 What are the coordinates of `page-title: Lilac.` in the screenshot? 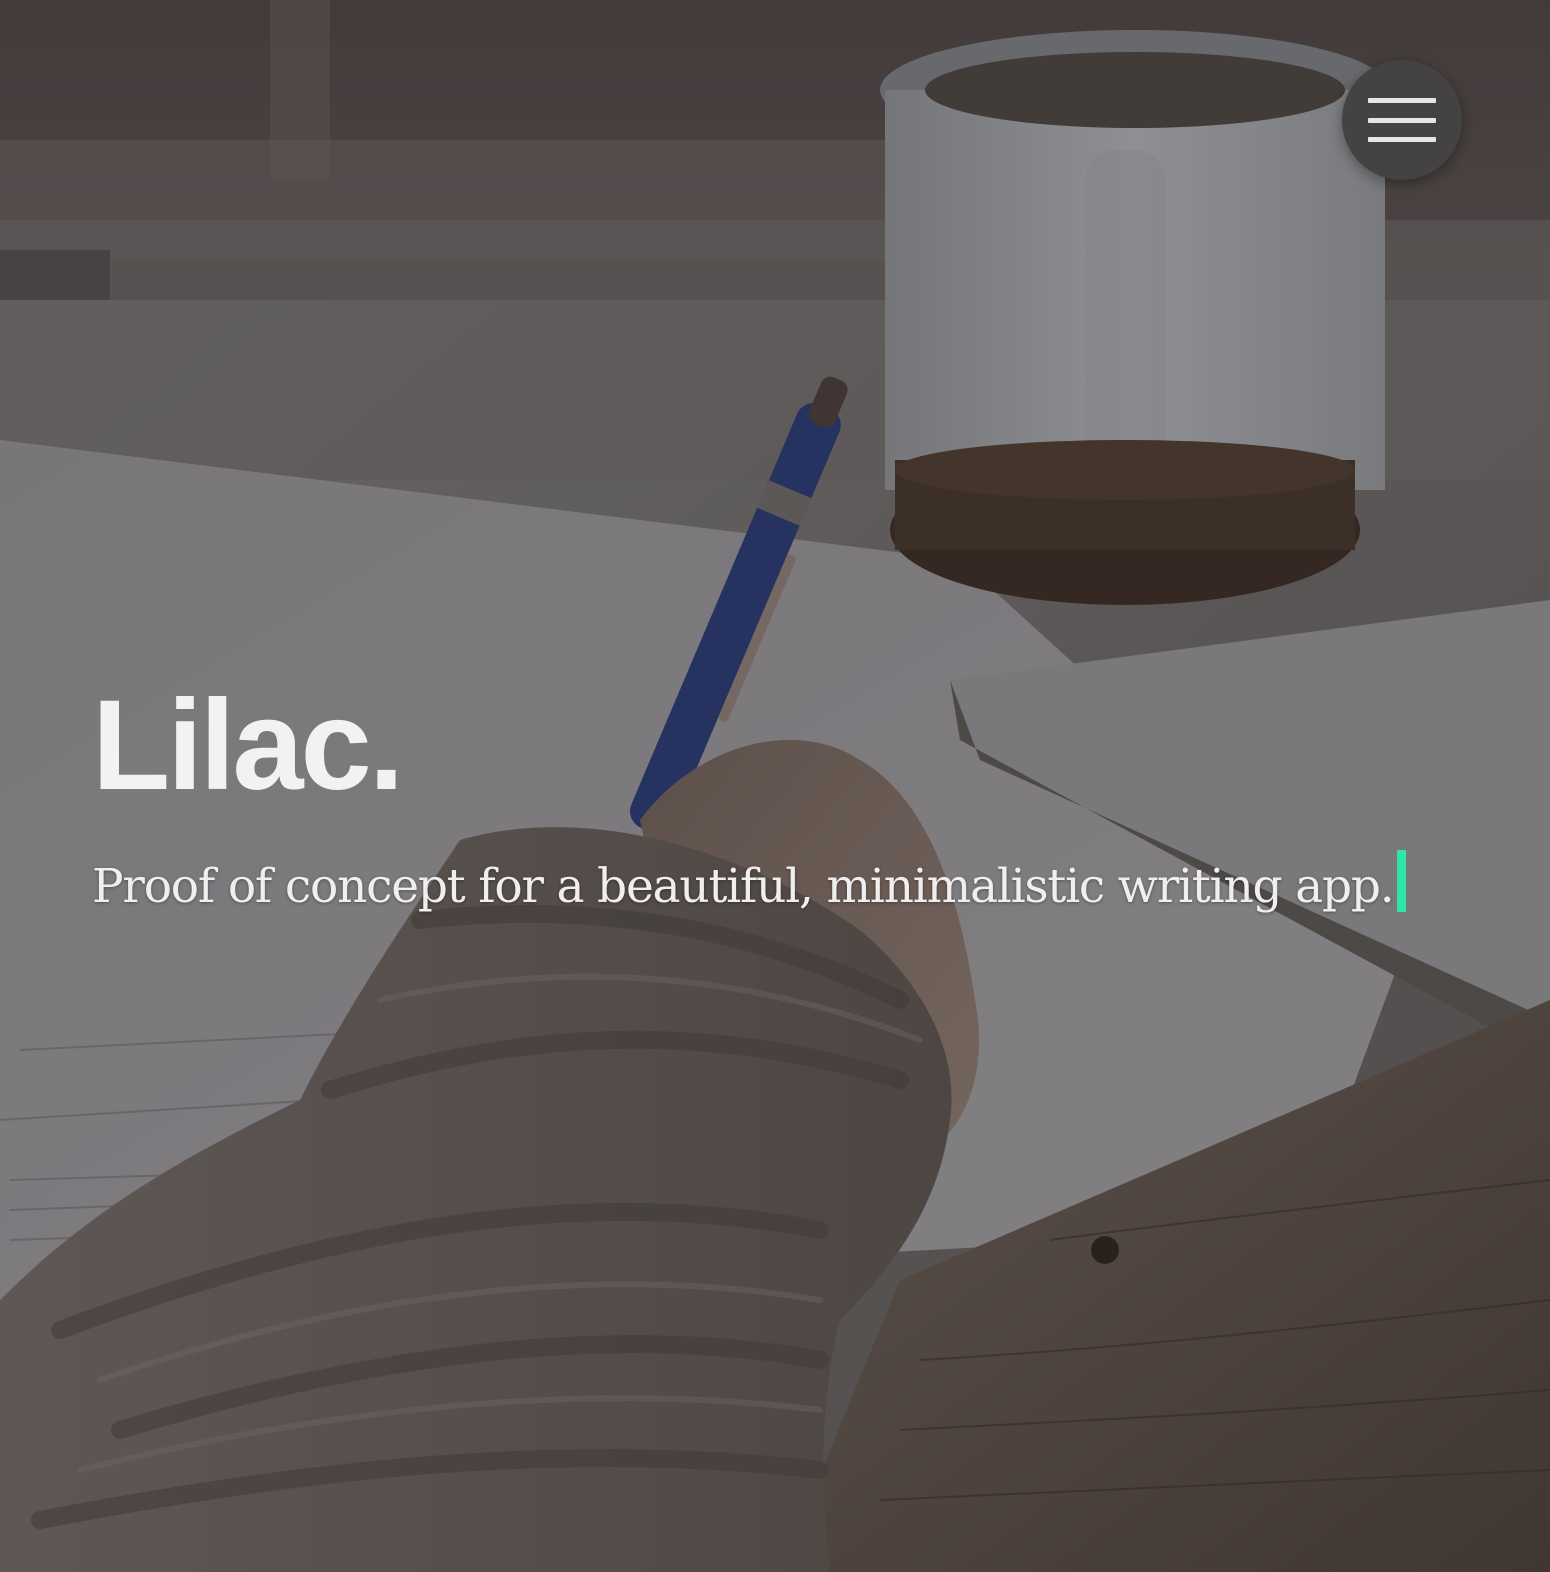 It's located at (248, 745).